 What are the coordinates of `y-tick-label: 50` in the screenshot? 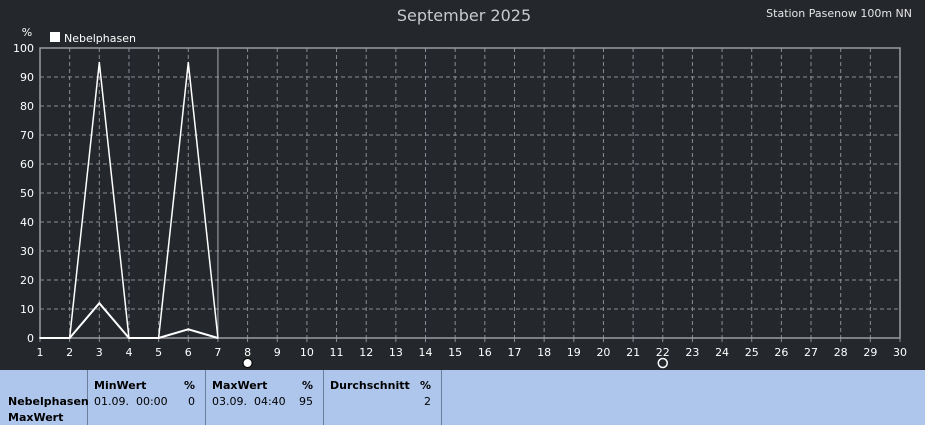 It's located at (27, 193).